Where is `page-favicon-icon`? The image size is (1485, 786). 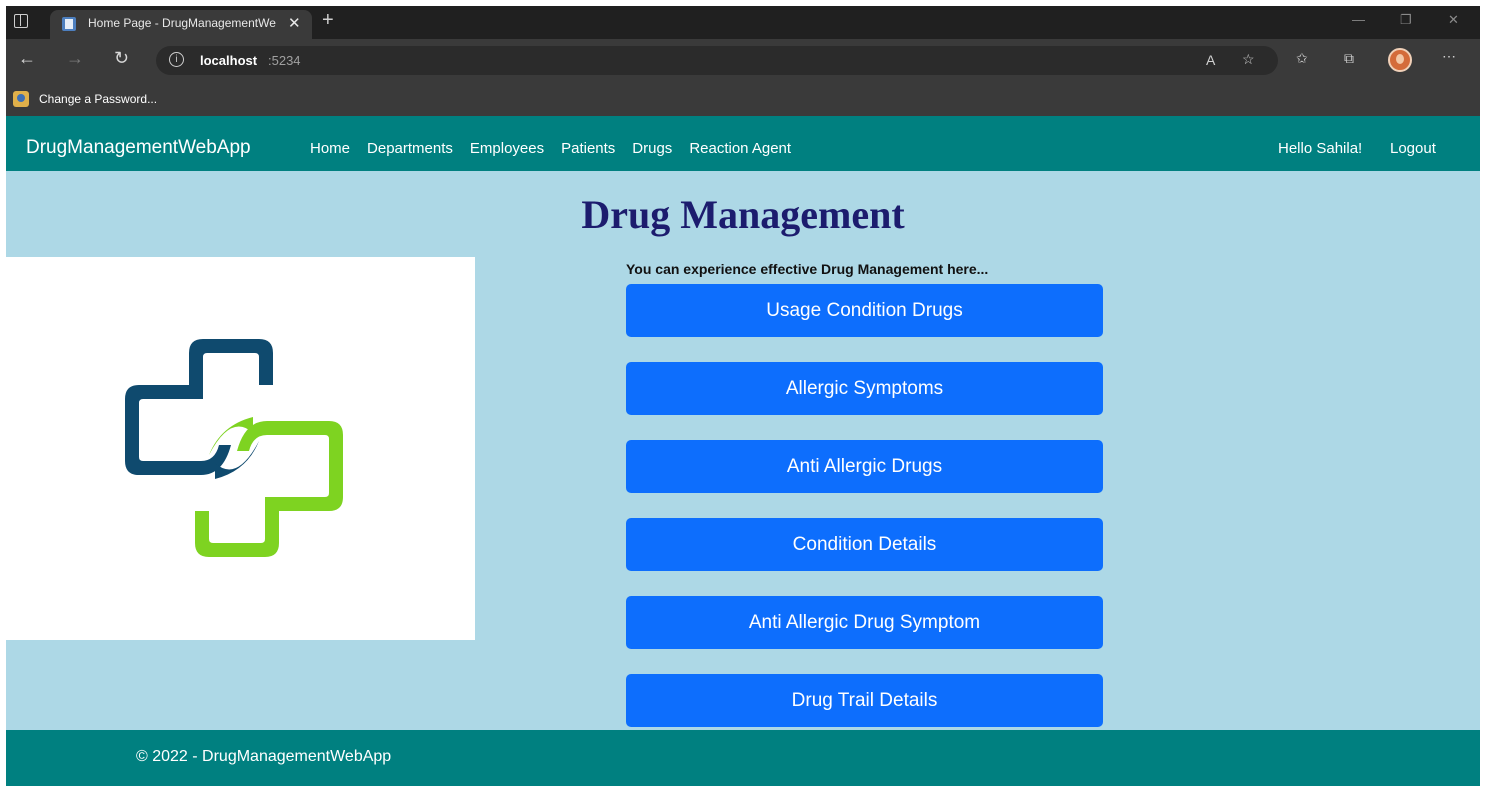 page-favicon-icon is located at coordinates (69, 24).